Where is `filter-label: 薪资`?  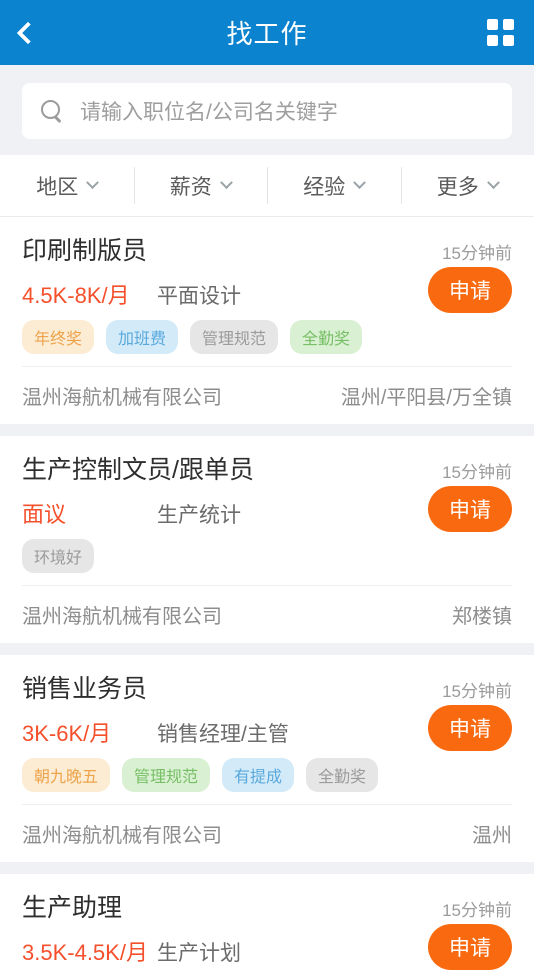 filter-label: 薪资 is located at coordinates (191, 186).